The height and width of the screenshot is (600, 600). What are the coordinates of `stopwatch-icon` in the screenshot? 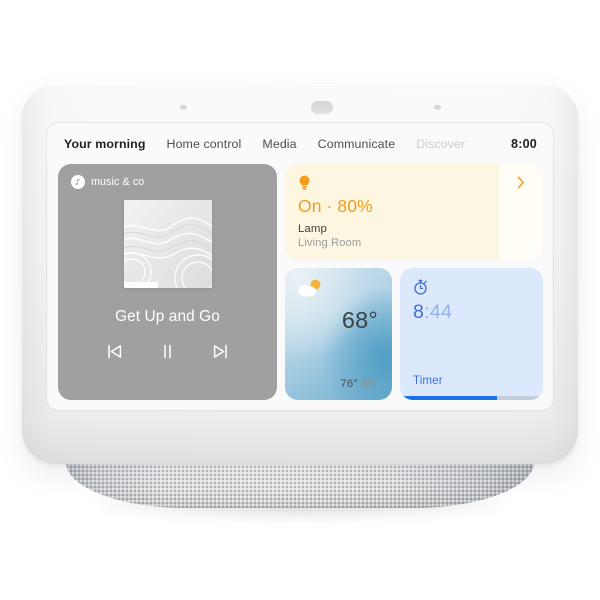 It's located at (420, 287).